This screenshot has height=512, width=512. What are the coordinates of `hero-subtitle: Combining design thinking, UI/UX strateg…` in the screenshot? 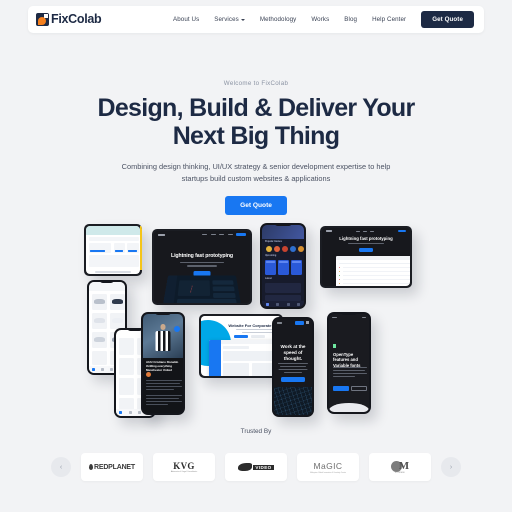 It's located at (256, 172).